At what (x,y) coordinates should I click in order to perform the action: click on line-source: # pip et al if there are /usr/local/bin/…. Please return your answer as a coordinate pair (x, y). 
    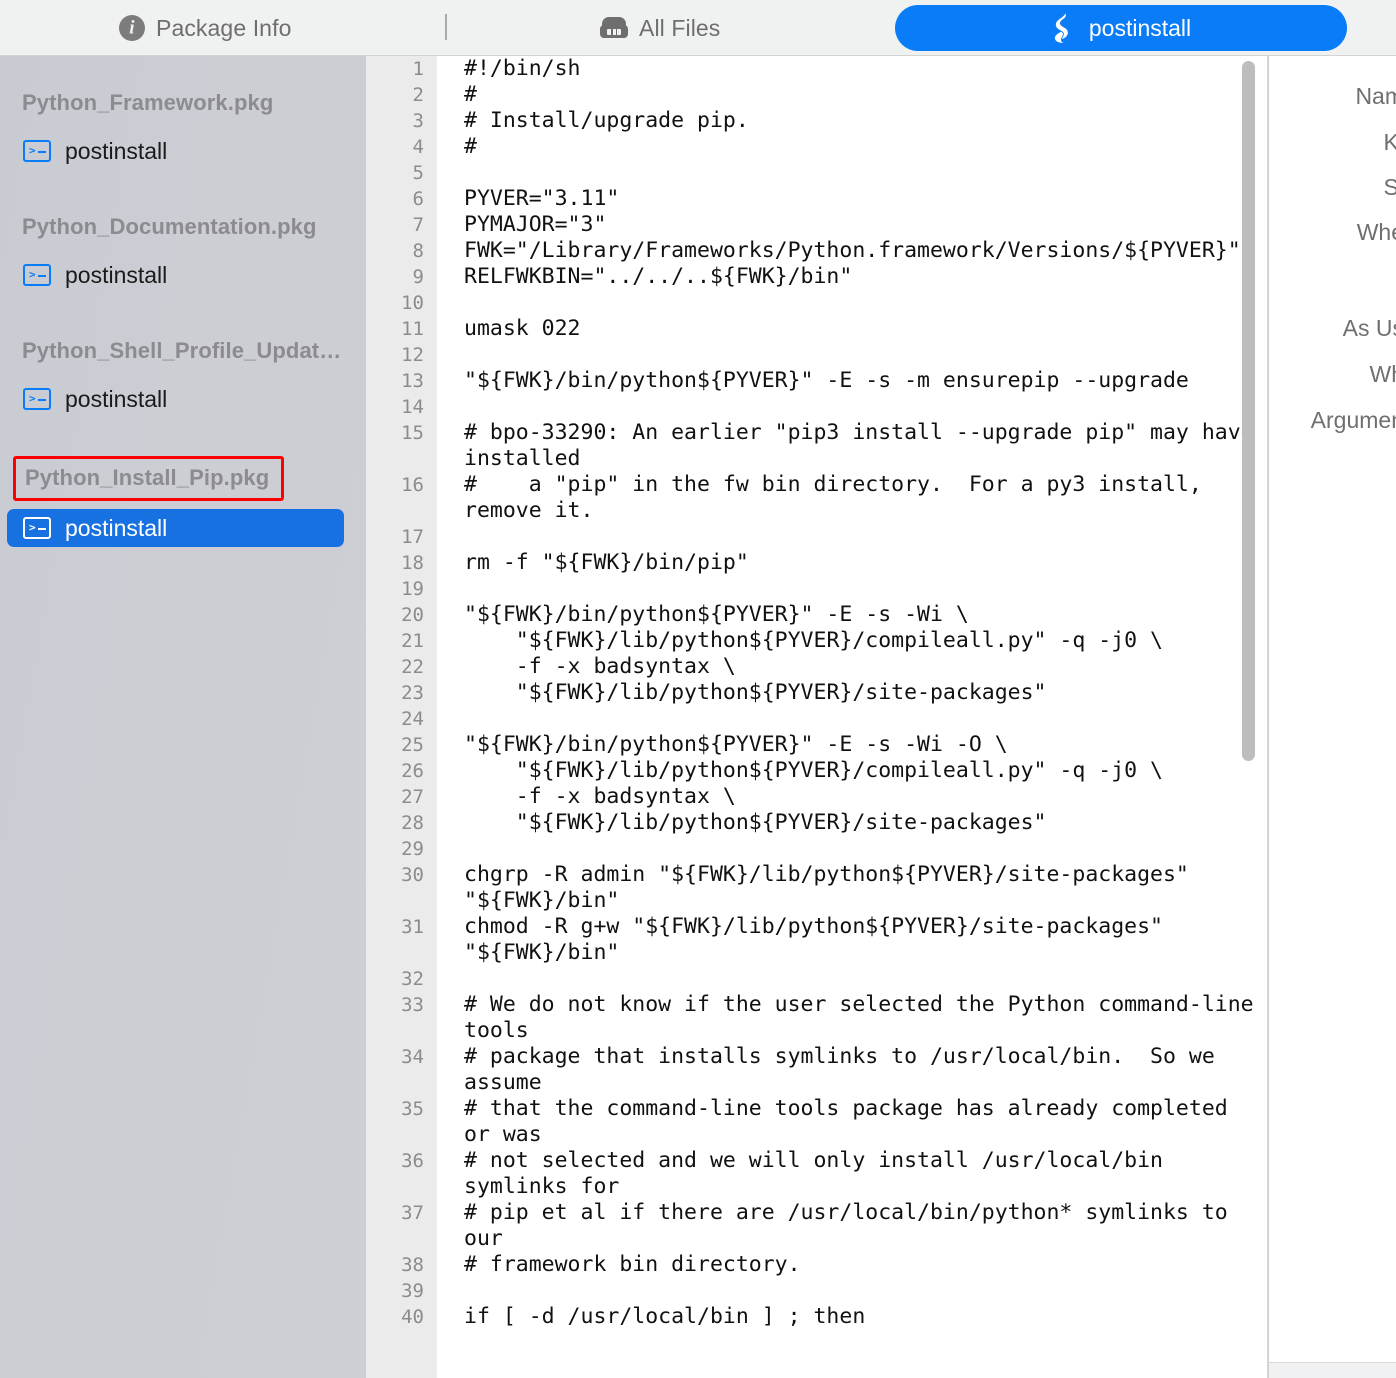
    Looking at the image, I should click on (852, 1226).